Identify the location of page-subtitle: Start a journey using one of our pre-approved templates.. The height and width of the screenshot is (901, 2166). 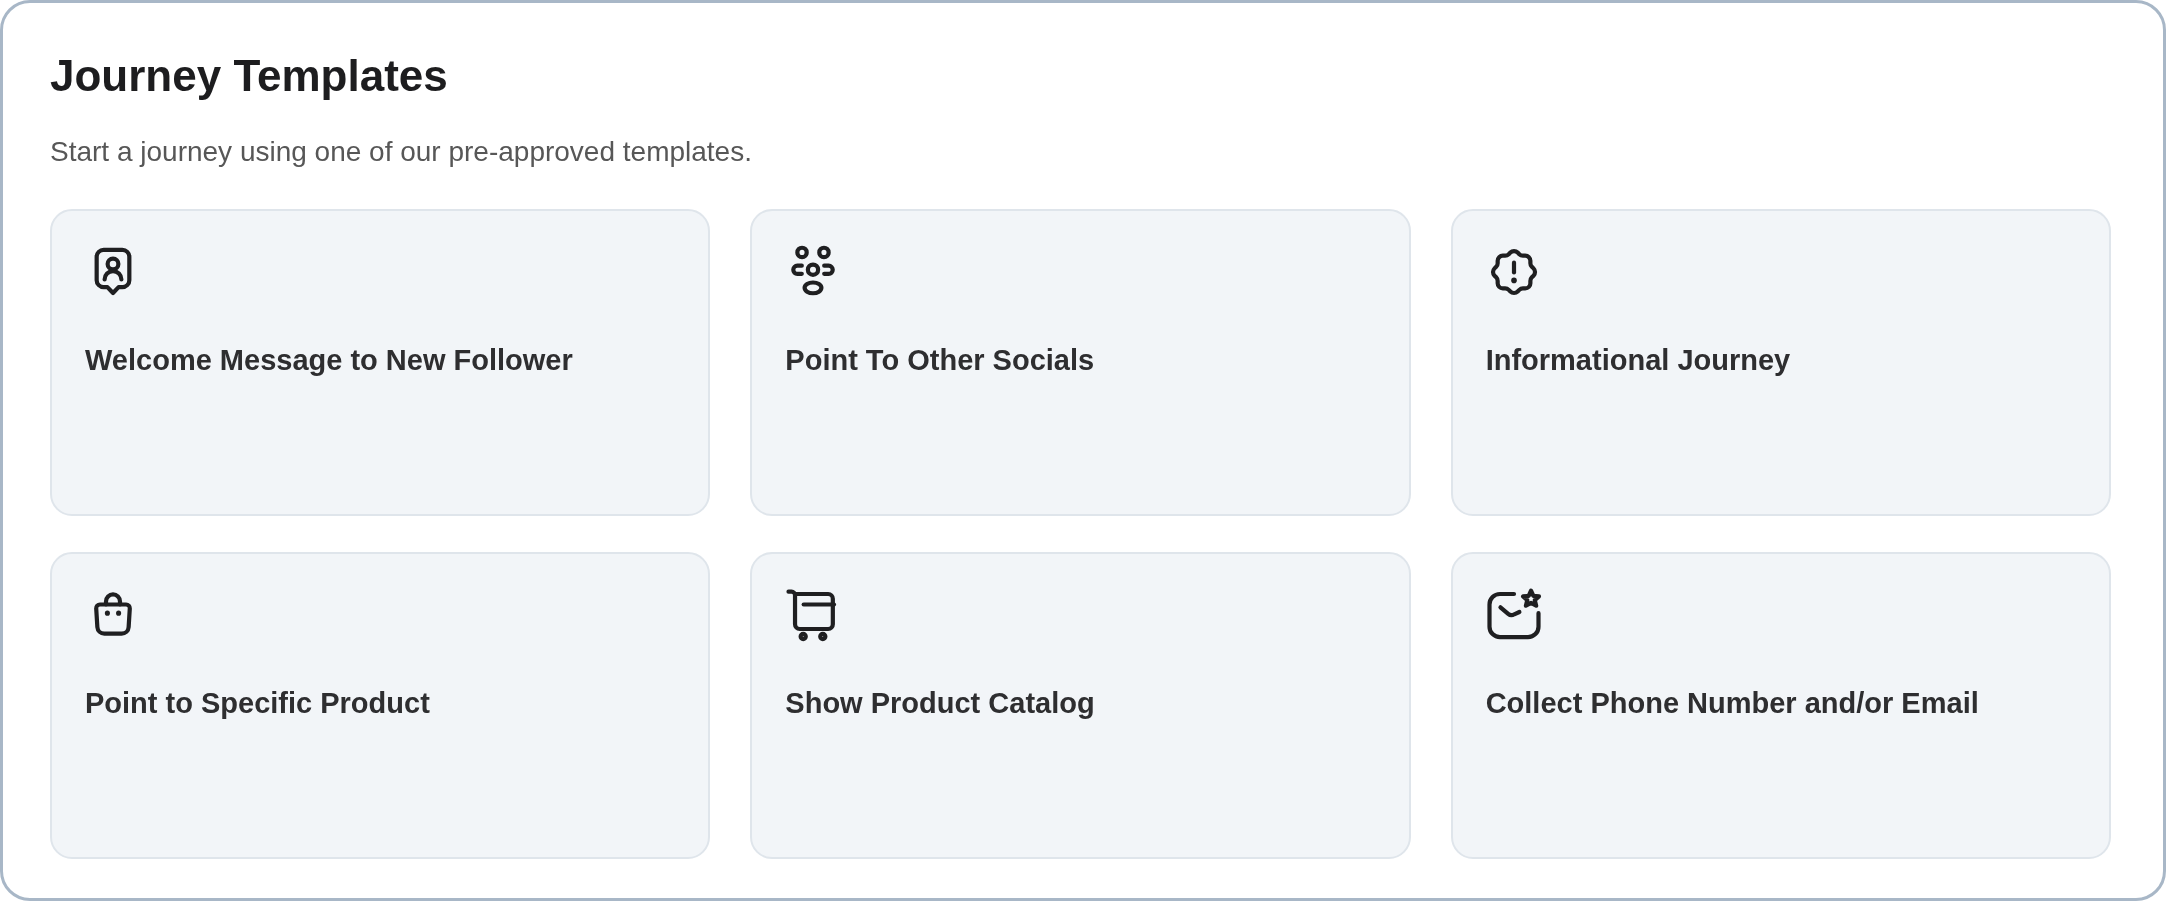
(401, 151).